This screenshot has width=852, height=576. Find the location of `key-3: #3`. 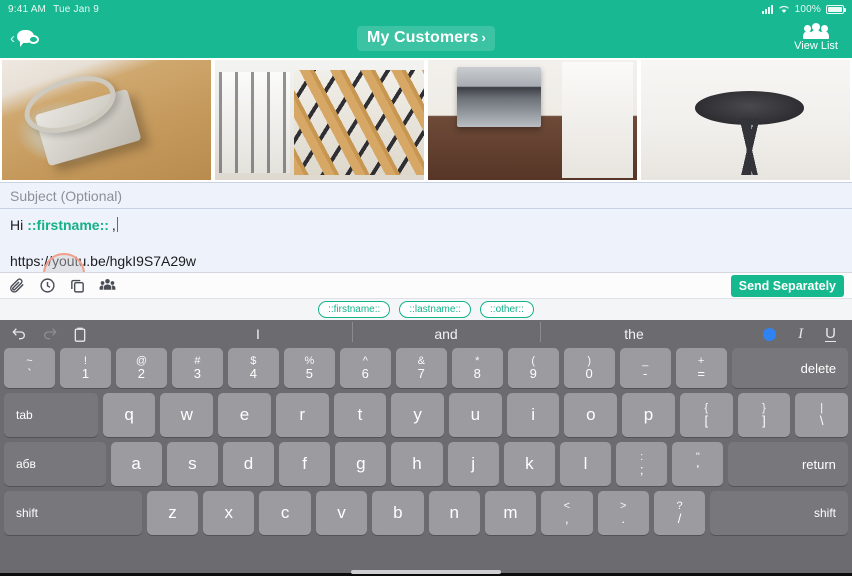

key-3: #3 is located at coordinates (197, 368).